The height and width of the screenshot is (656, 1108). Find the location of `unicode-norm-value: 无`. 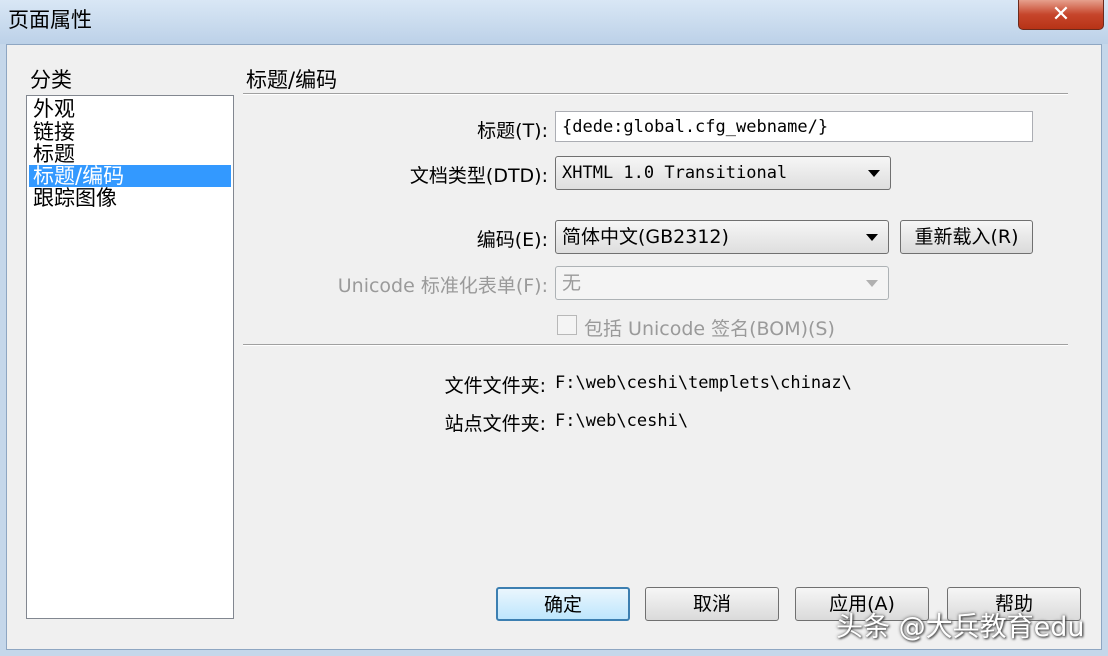

unicode-norm-value: 无 is located at coordinates (572, 283).